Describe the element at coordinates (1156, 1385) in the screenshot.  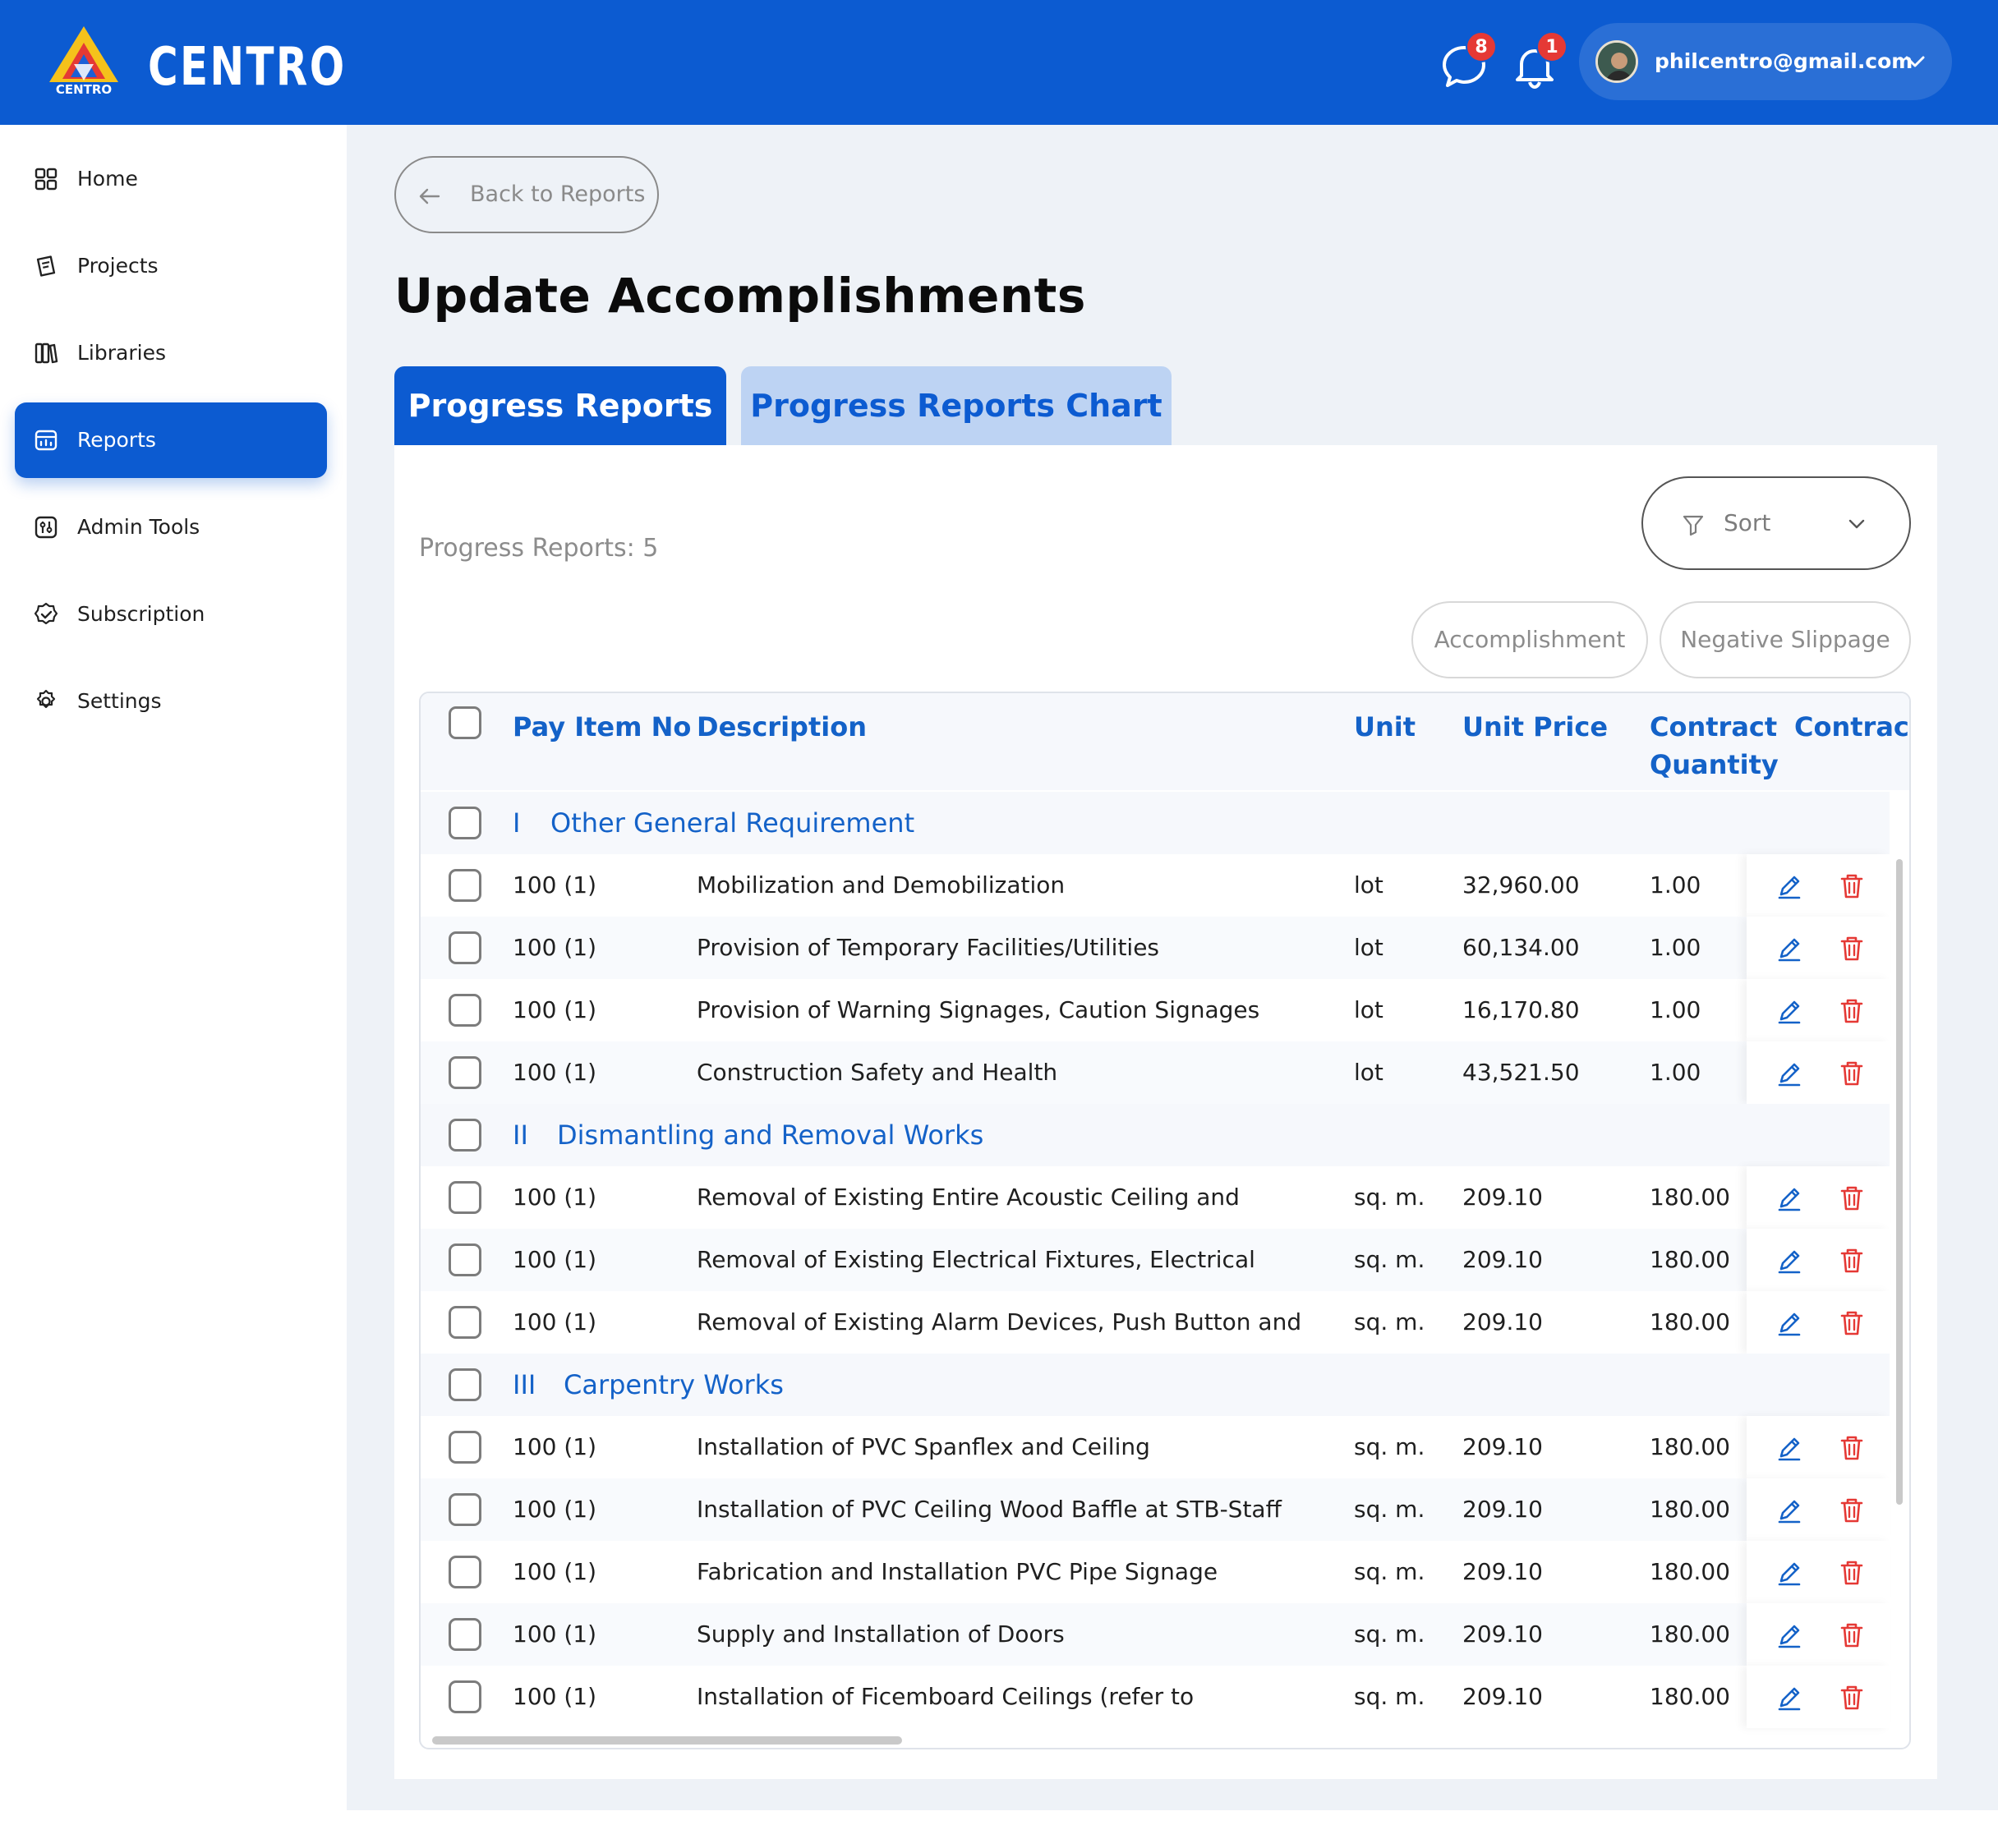
I see `group-row: III Carpentry Works` at that location.